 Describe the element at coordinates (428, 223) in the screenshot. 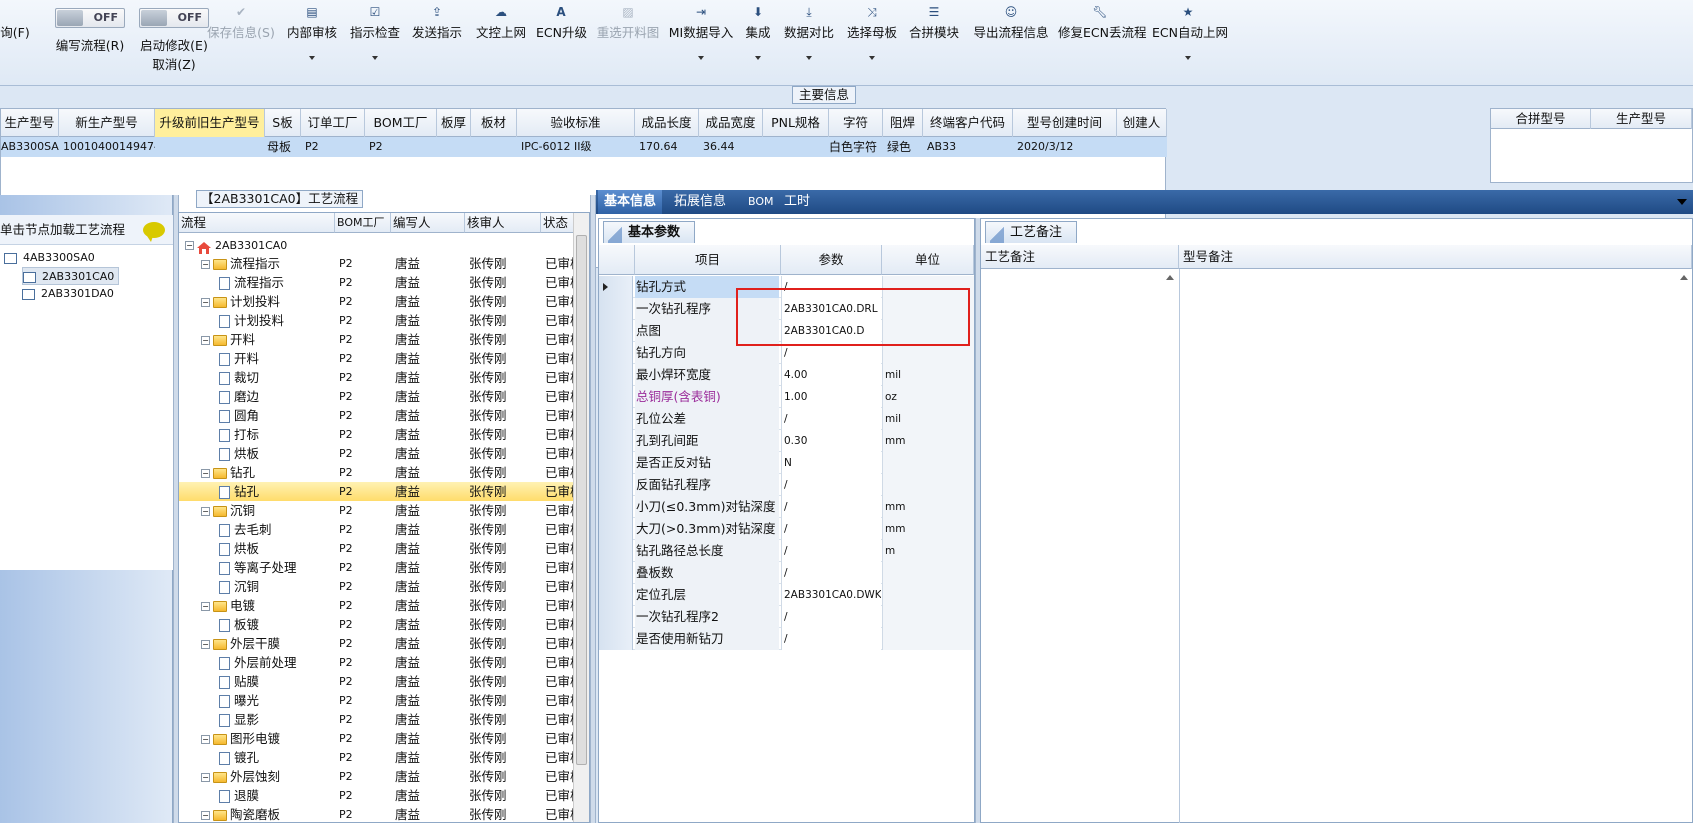

I see `col-author: 编写人` at that location.